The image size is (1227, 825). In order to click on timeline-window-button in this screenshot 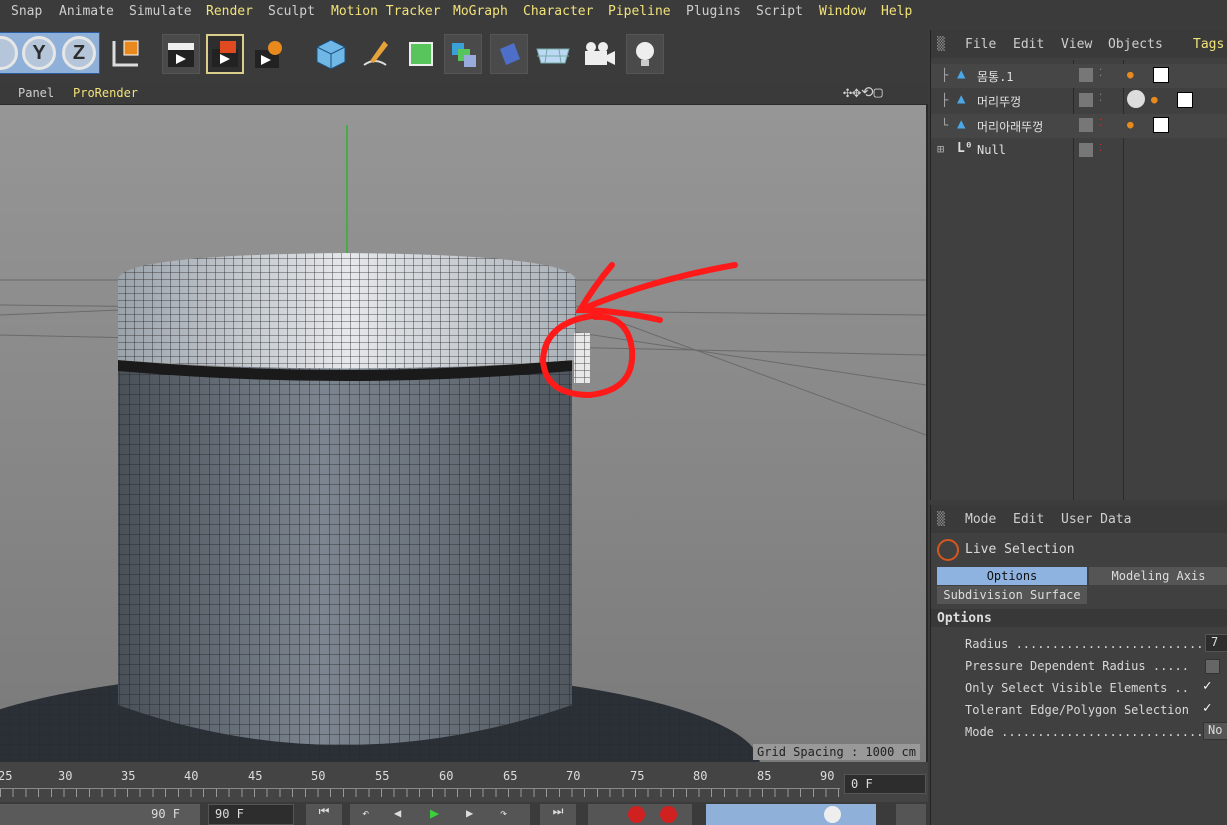, I will do `click(911, 814)`.